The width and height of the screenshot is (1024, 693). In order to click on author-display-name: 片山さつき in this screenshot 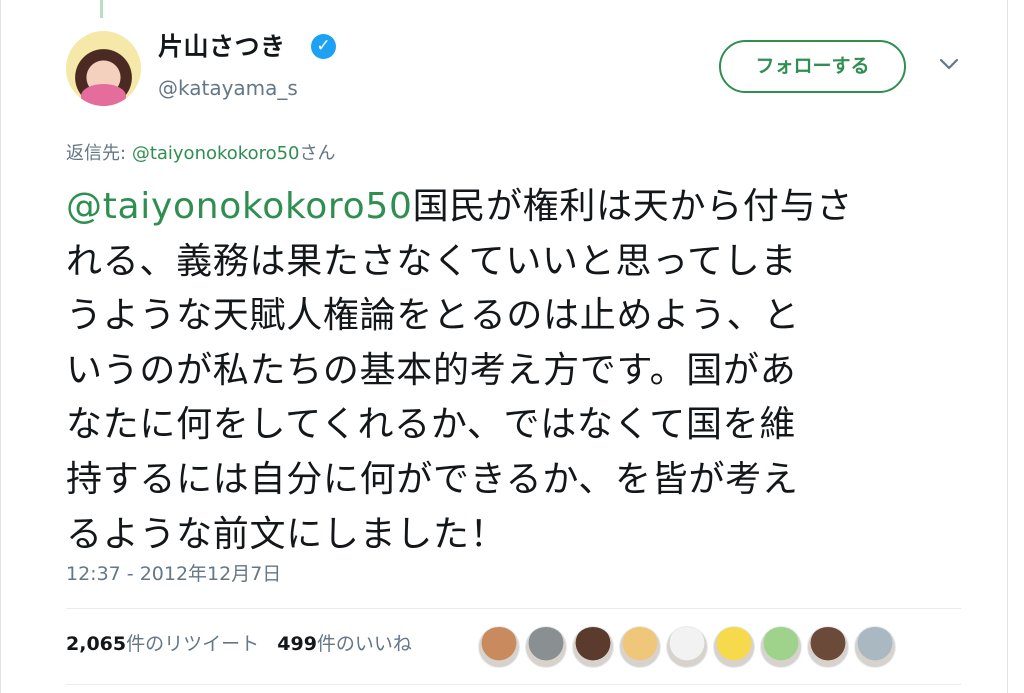, I will do `click(222, 47)`.